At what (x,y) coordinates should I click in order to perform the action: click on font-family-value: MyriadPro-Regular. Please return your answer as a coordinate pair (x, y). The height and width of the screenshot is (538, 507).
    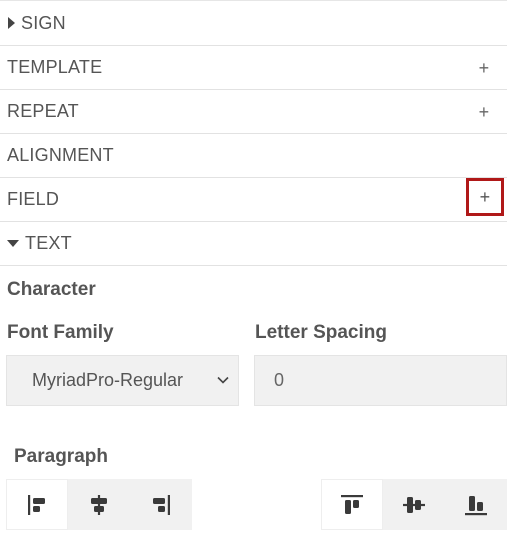
    Looking at the image, I should click on (108, 380).